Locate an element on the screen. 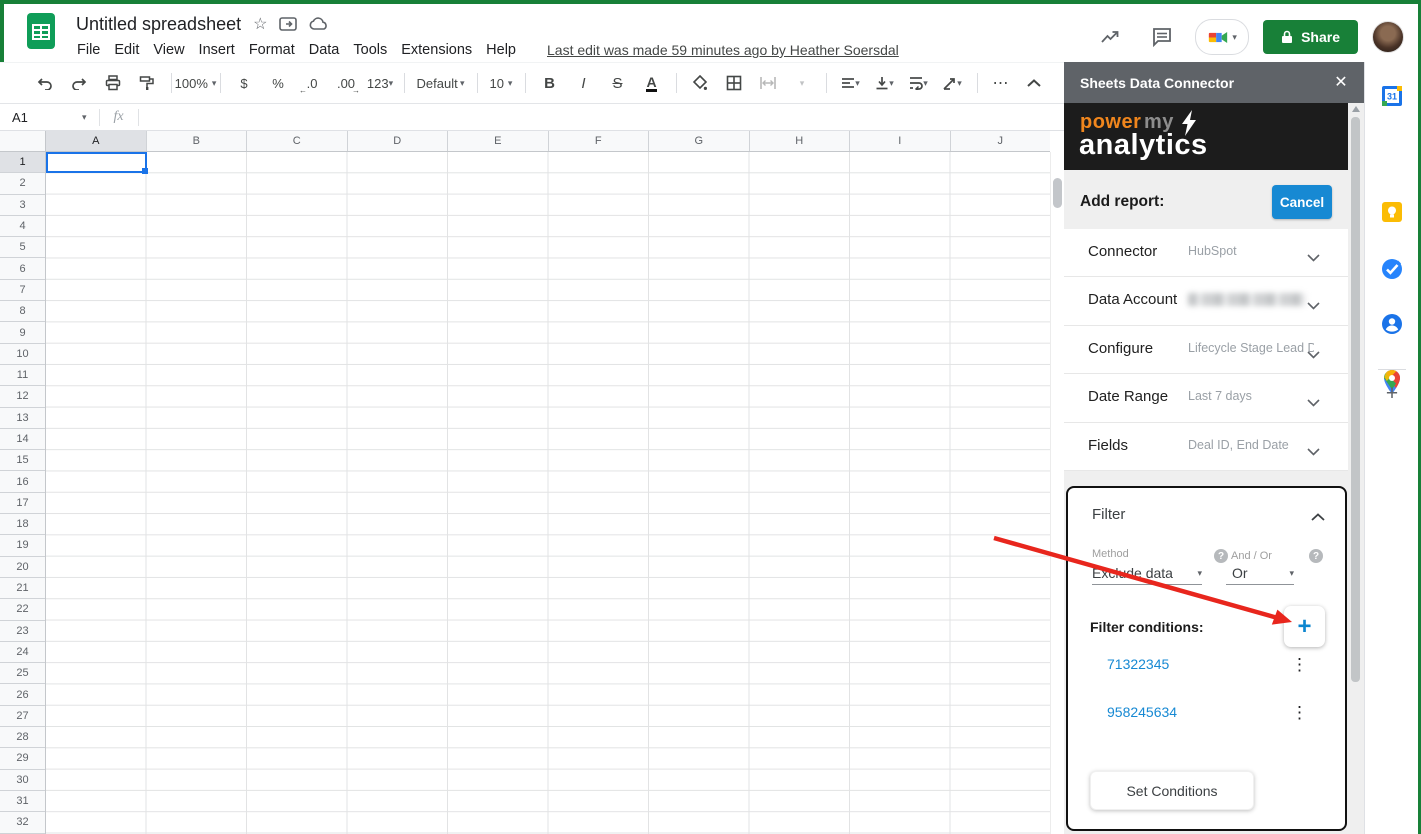 Image resolution: width=1421 pixels, height=834 pixels. row-header-18: 18 is located at coordinates (22, 525).